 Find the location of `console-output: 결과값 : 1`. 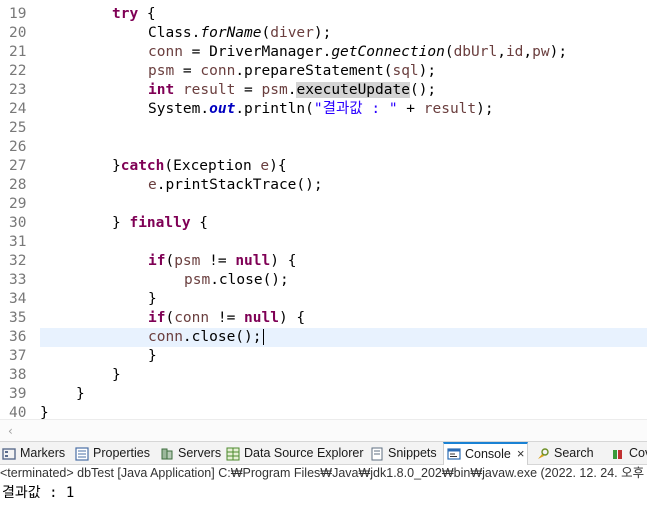

console-output: 결과값 : 1 is located at coordinates (38, 493).